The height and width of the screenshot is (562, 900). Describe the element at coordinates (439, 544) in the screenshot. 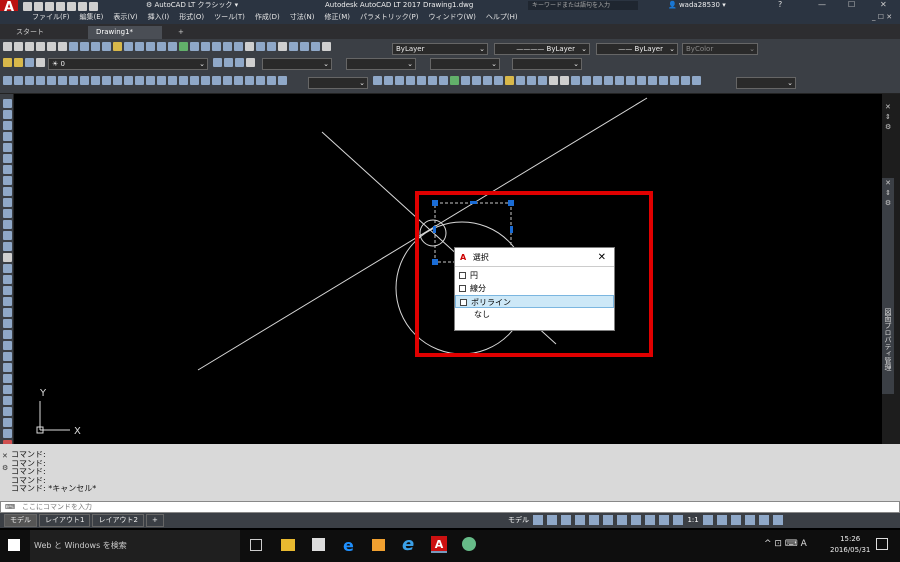

I see `autocad-taskbar-icon: A` at that location.